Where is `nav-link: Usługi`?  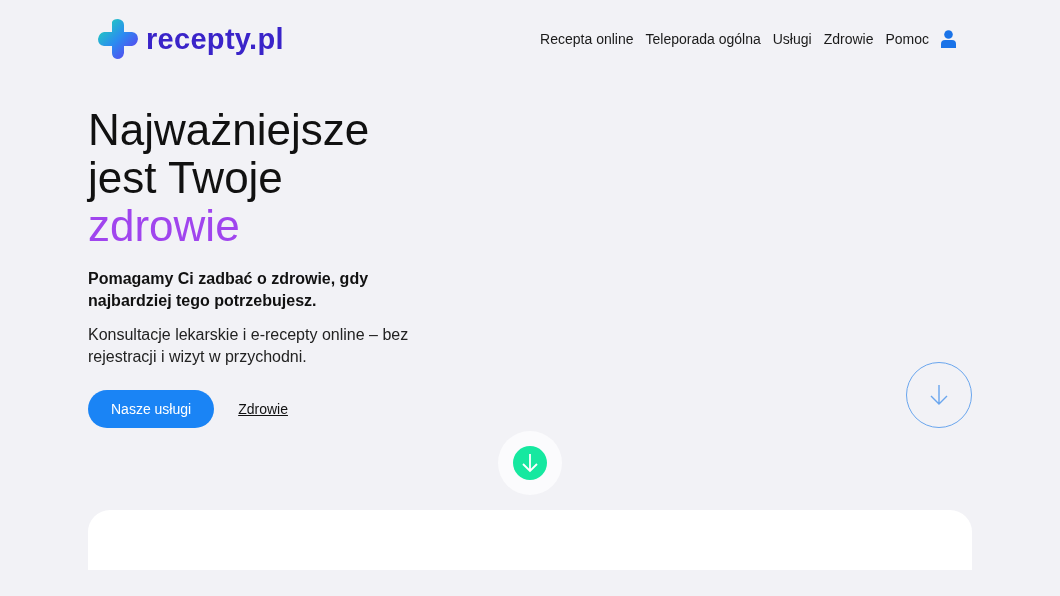
nav-link: Usługi is located at coordinates (792, 39).